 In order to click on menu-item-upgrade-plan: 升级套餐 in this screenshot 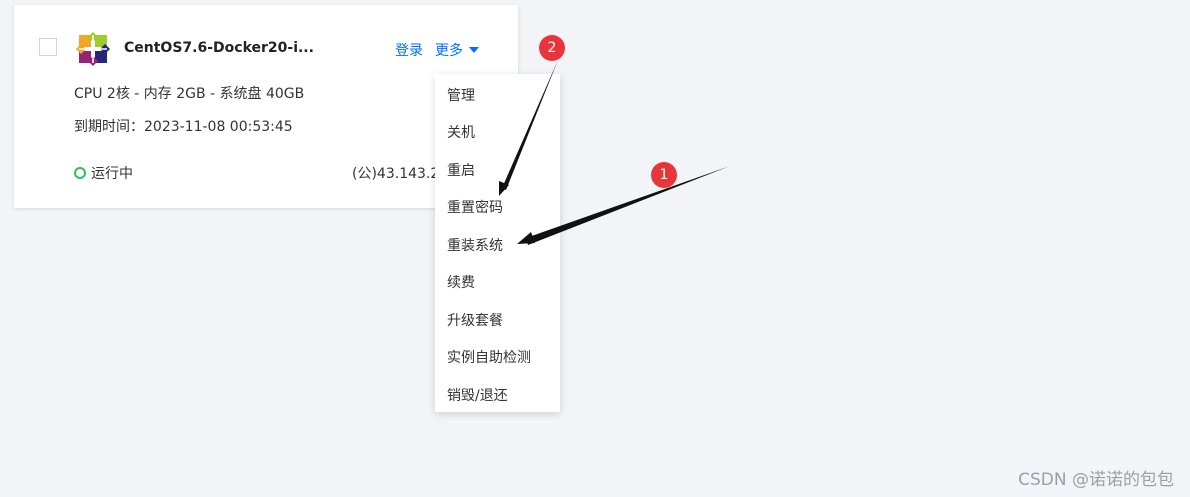, I will do `click(475, 320)`.